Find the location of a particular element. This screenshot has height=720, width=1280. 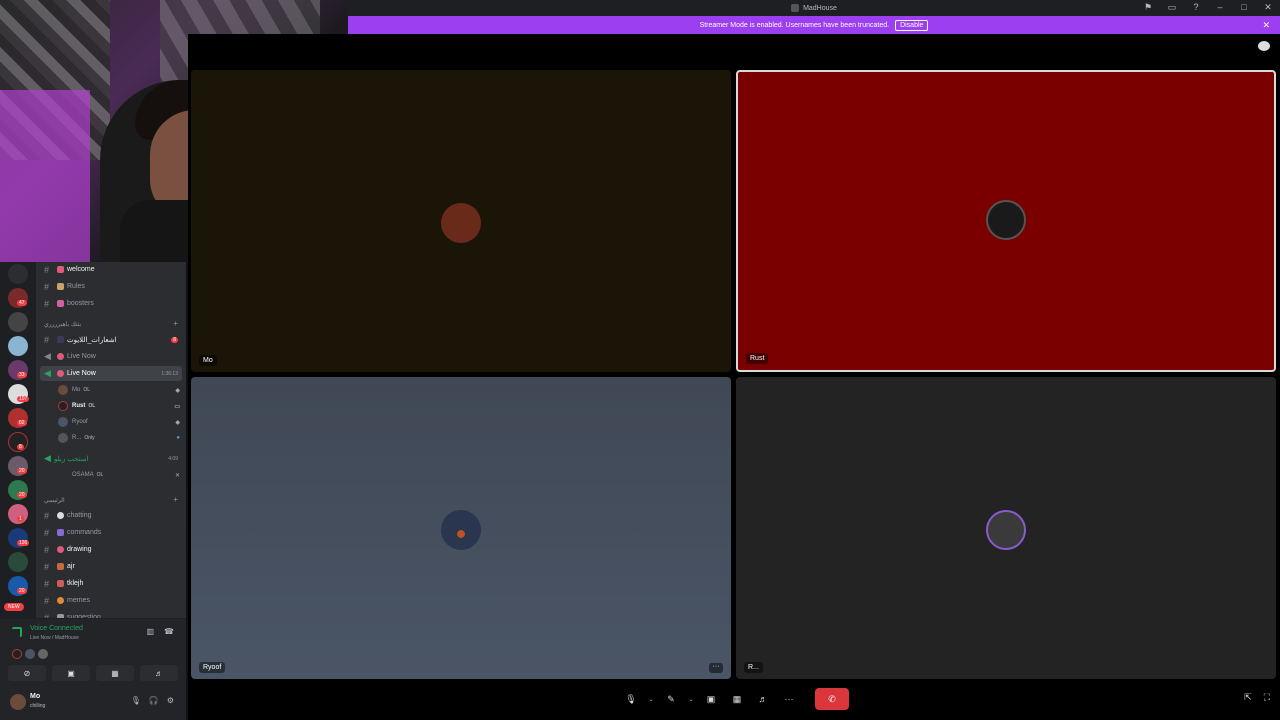

window-controls: ⚑ ▭ ? – □ ✕ is located at coordinates (1208, 7).